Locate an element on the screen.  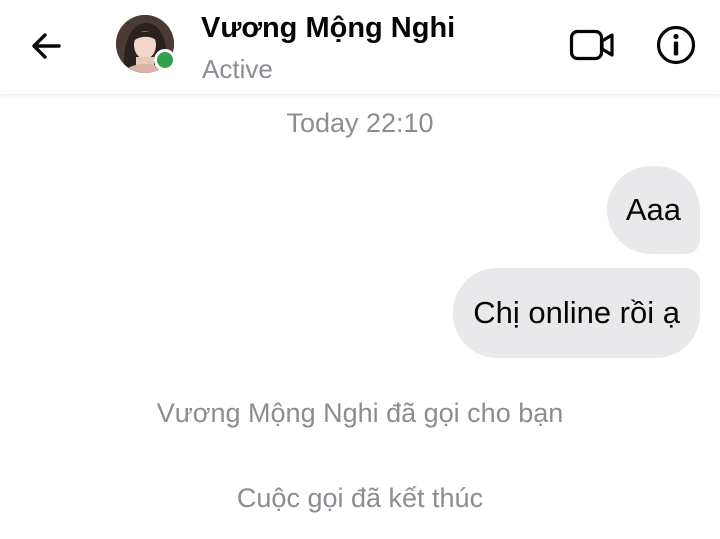
conversation-info-button is located at coordinates (676, 45).